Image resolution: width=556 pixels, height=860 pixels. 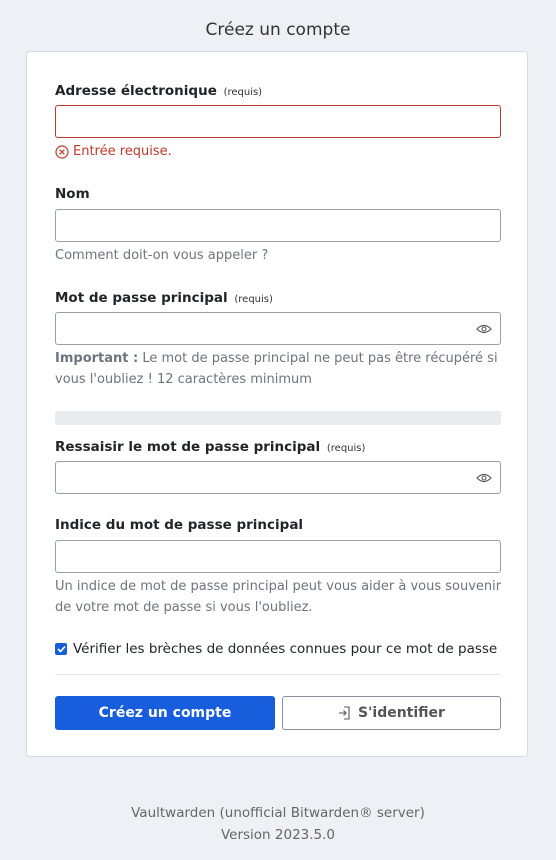 I want to click on master-password-help-strong: Important :, so click(x=97, y=358).